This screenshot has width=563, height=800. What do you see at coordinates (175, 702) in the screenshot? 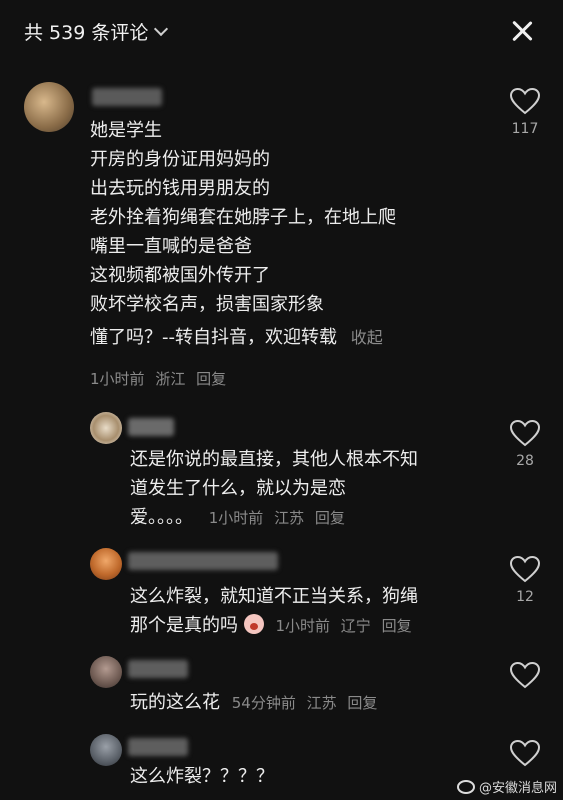
I see `comment-line: 玩的这么花` at bounding box center [175, 702].